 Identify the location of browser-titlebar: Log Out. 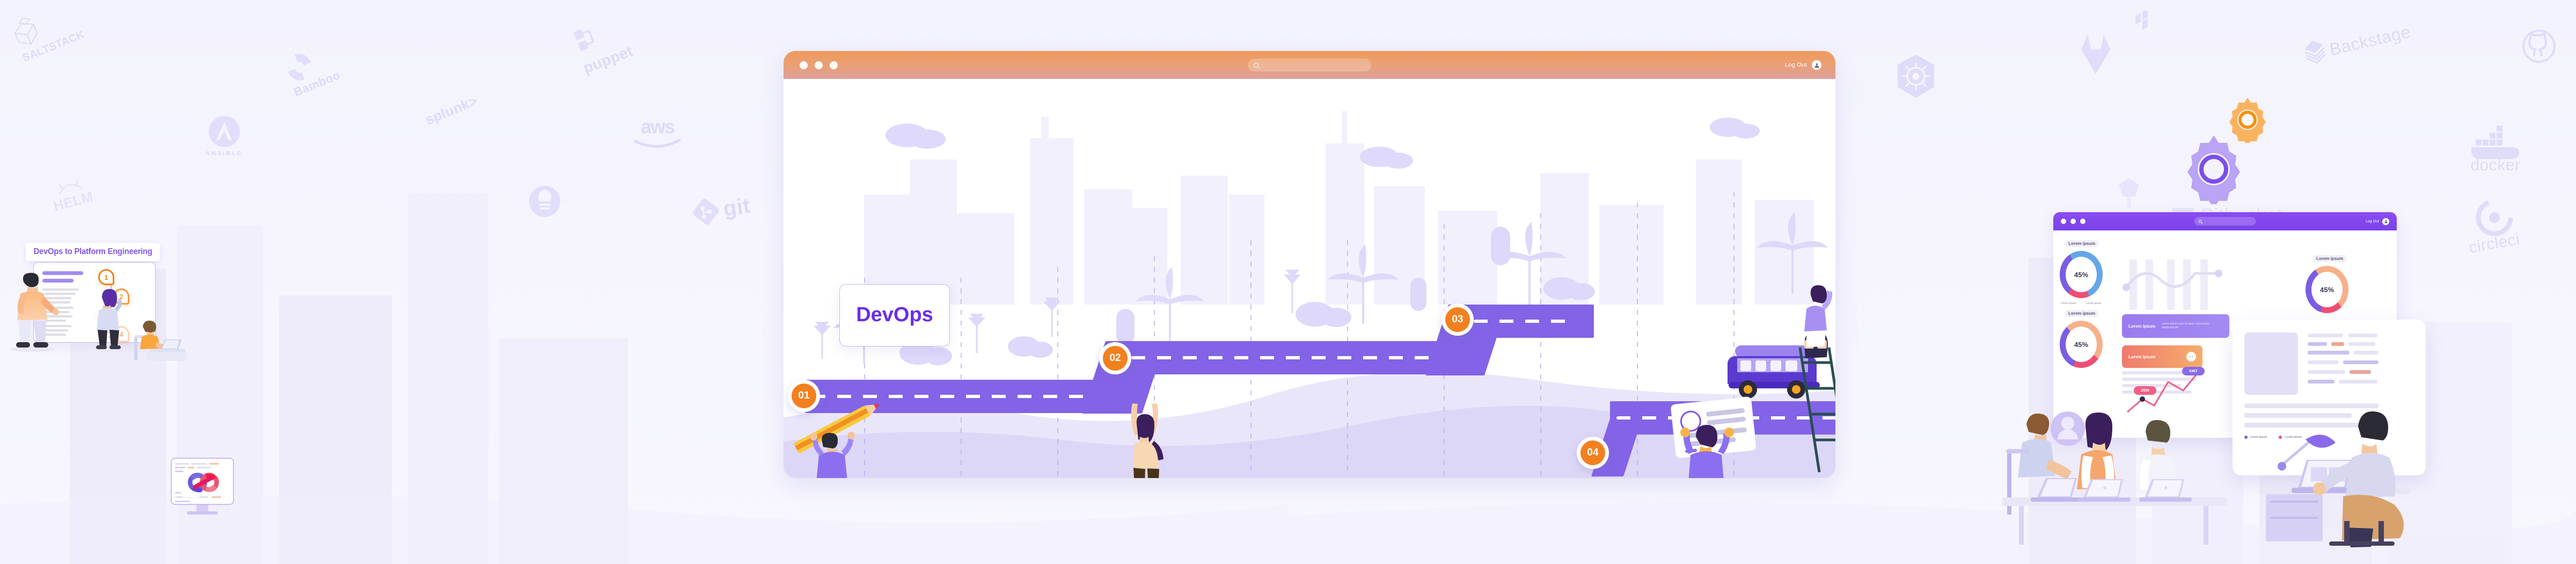
(1309, 65).